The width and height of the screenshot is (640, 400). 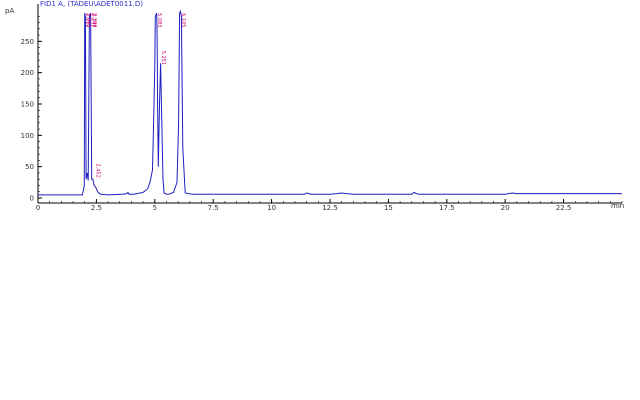 I want to click on chart-title: FID1 A, (TADEU\ADET0011.D), so click(x=91, y=4).